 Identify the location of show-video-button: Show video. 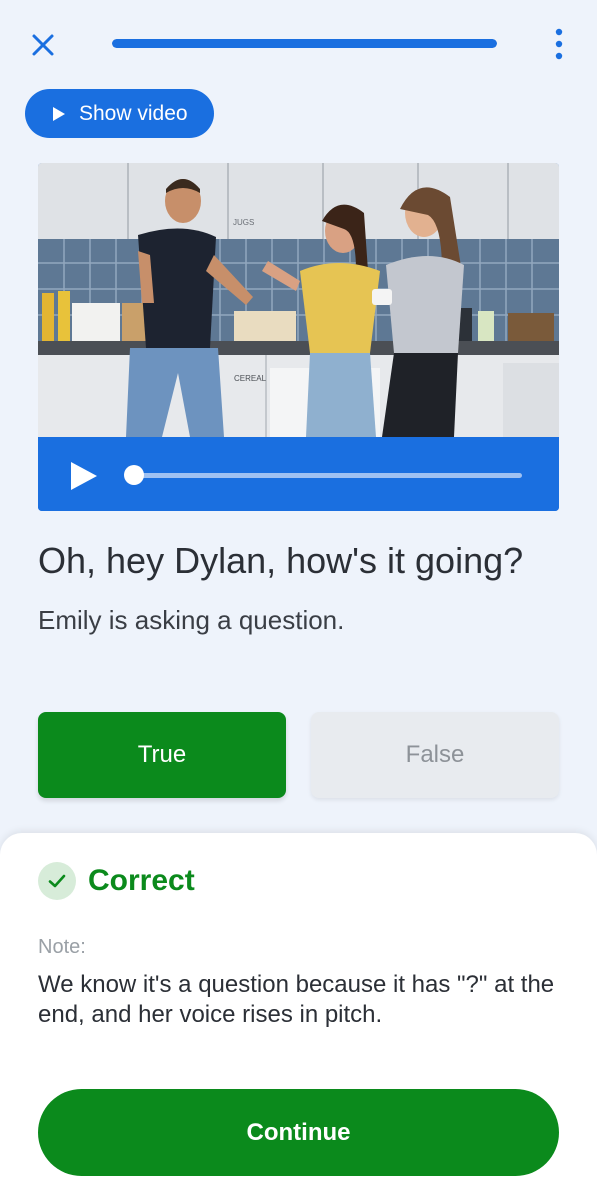
(119, 113).